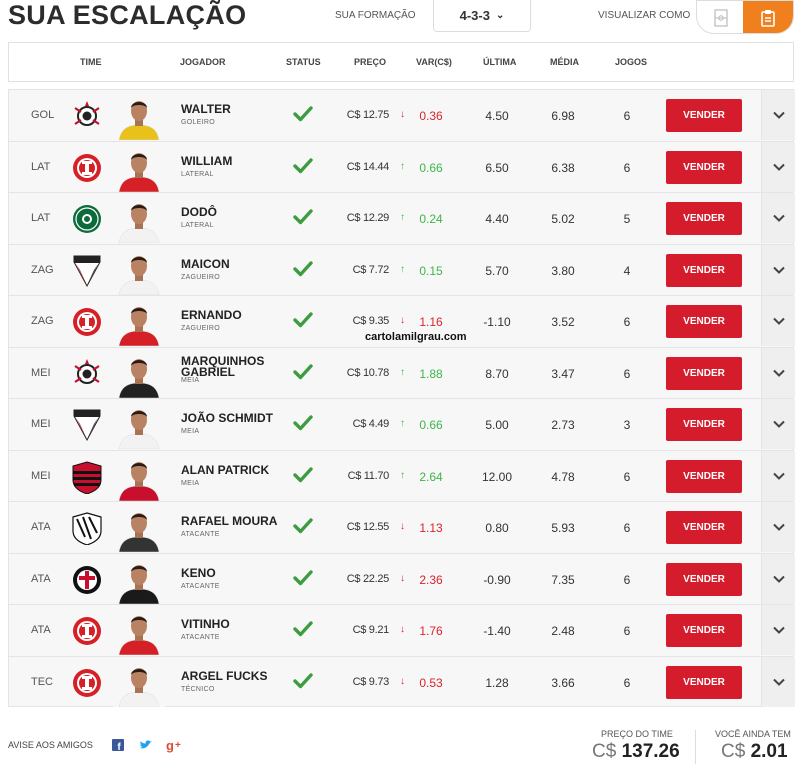  Describe the element at coordinates (497, 682) in the screenshot. I see `last-score: 1.28` at that location.